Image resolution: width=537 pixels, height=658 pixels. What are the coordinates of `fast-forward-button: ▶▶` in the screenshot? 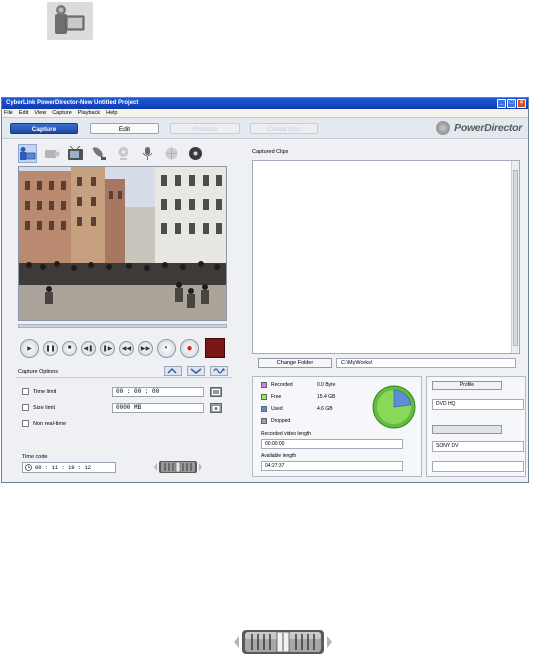 It's located at (145, 348).